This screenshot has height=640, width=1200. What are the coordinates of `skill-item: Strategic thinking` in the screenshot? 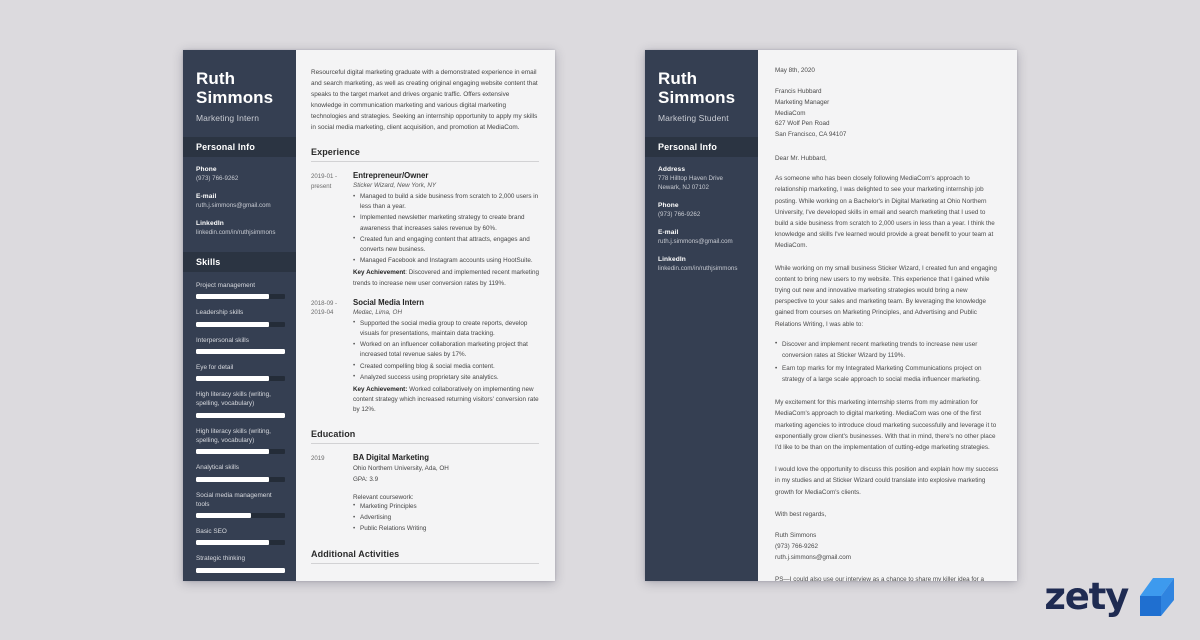 It's located at (240, 563).